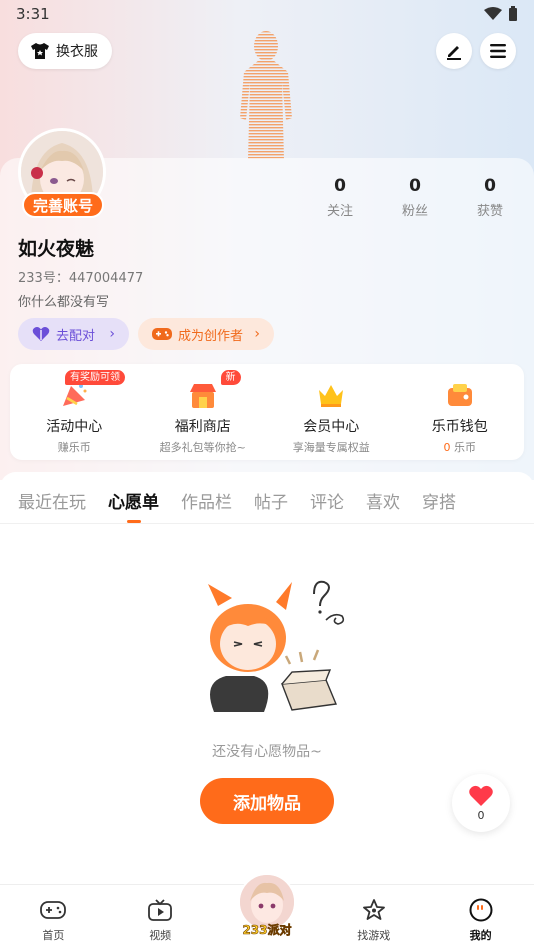 The image size is (534, 950). I want to click on menu-icon, so click(498, 51).